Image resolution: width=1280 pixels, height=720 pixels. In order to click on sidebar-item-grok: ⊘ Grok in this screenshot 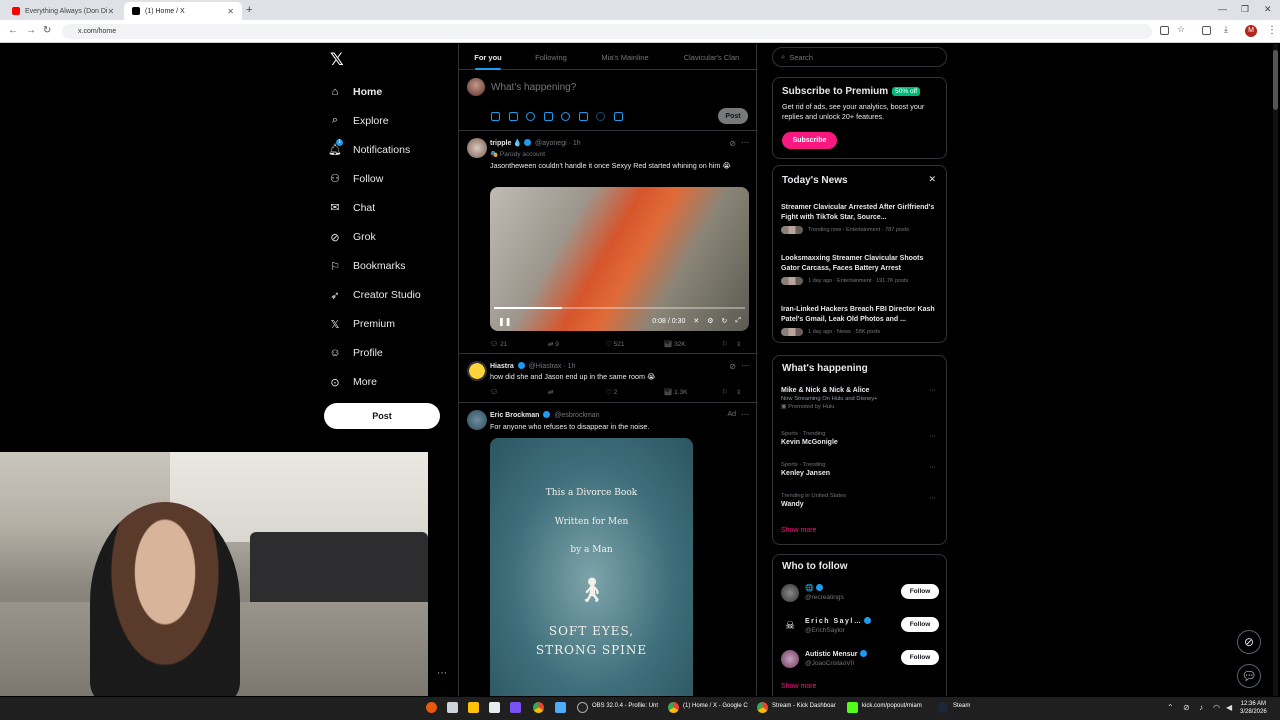, I will do `click(374, 236)`.